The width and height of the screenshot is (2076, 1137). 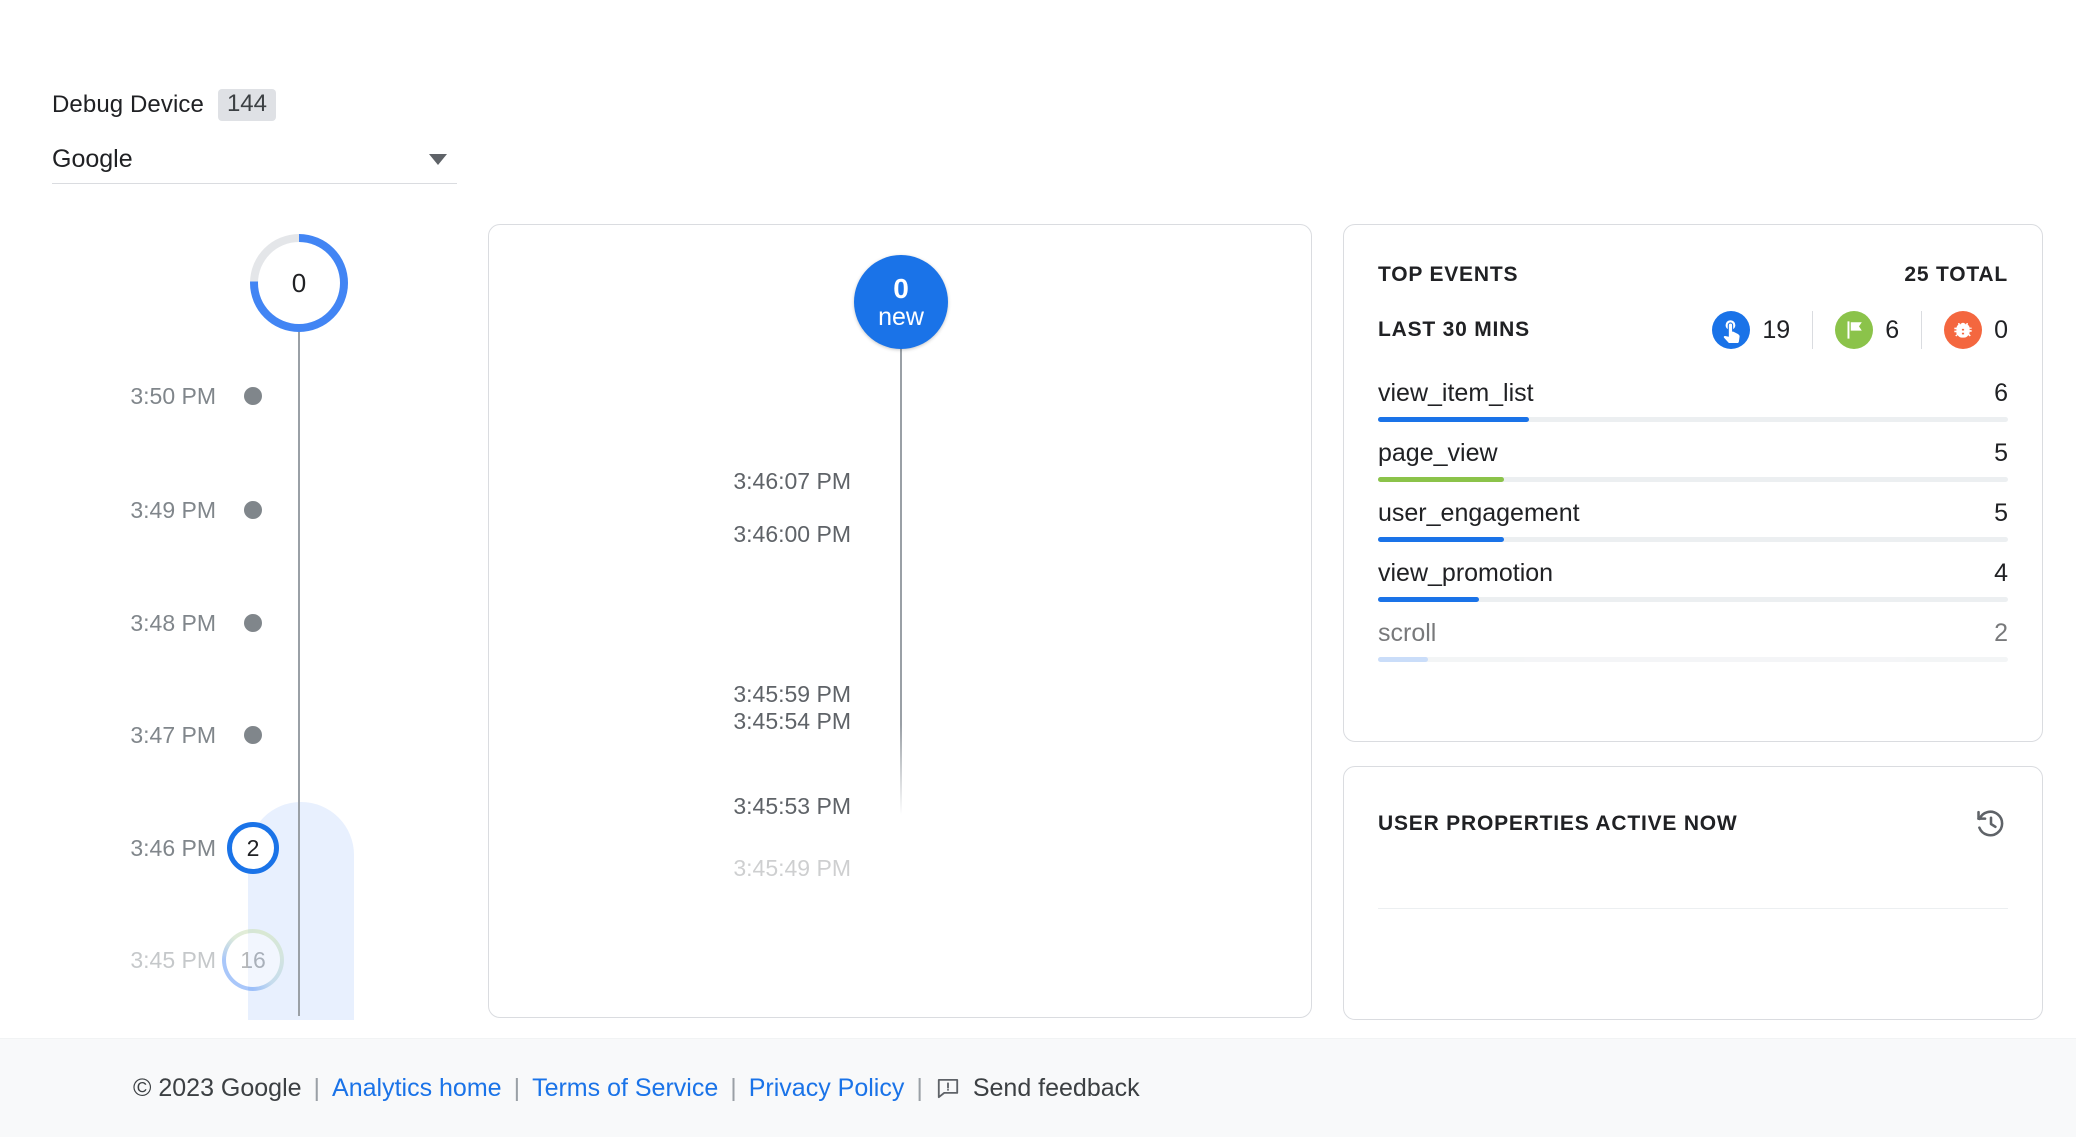 What do you see at coordinates (792, 534) in the screenshot?
I see `event-time: 3:46:00 PM` at bounding box center [792, 534].